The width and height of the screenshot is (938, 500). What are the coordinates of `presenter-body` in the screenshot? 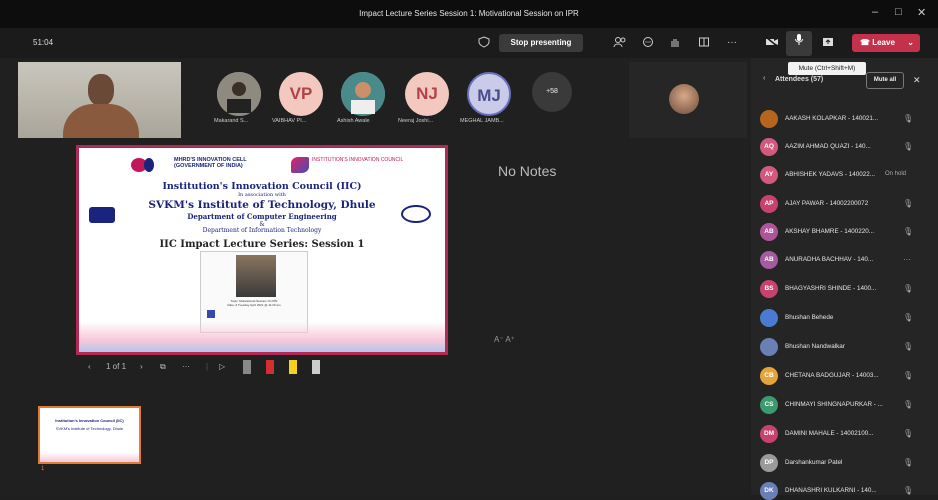 It's located at (101, 121).